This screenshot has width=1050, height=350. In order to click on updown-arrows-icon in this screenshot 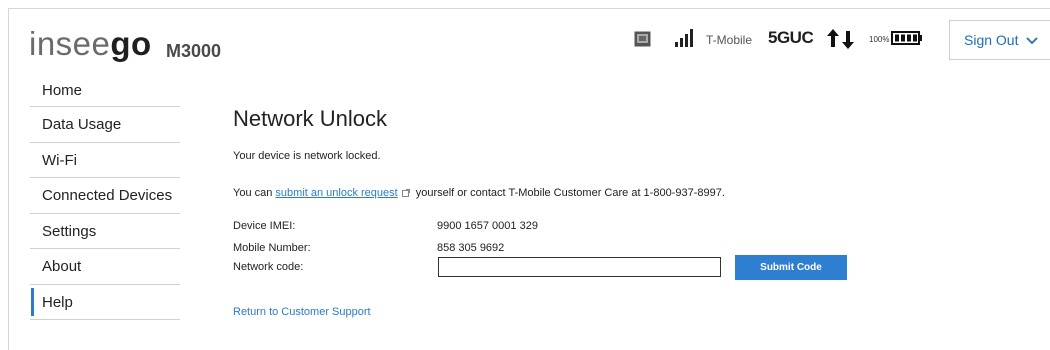, I will do `click(840, 39)`.